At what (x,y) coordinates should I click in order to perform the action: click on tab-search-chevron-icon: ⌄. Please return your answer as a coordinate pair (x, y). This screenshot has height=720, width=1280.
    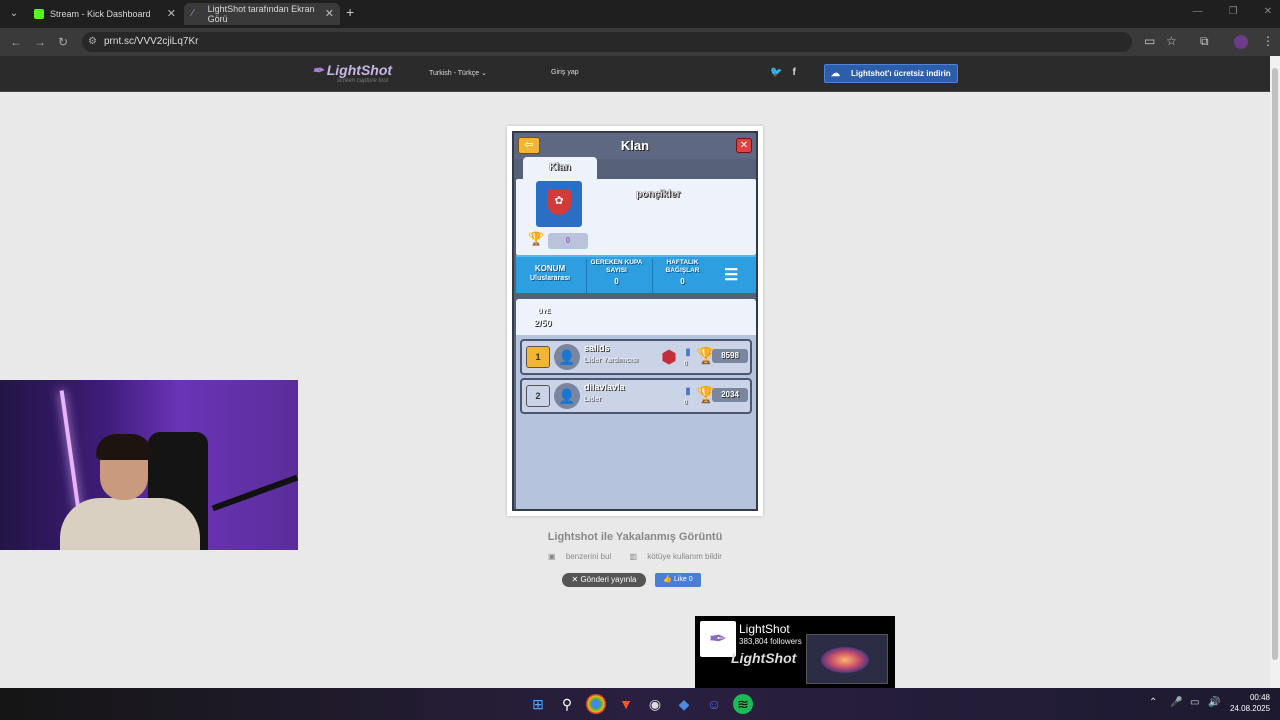
    Looking at the image, I should click on (14, 14).